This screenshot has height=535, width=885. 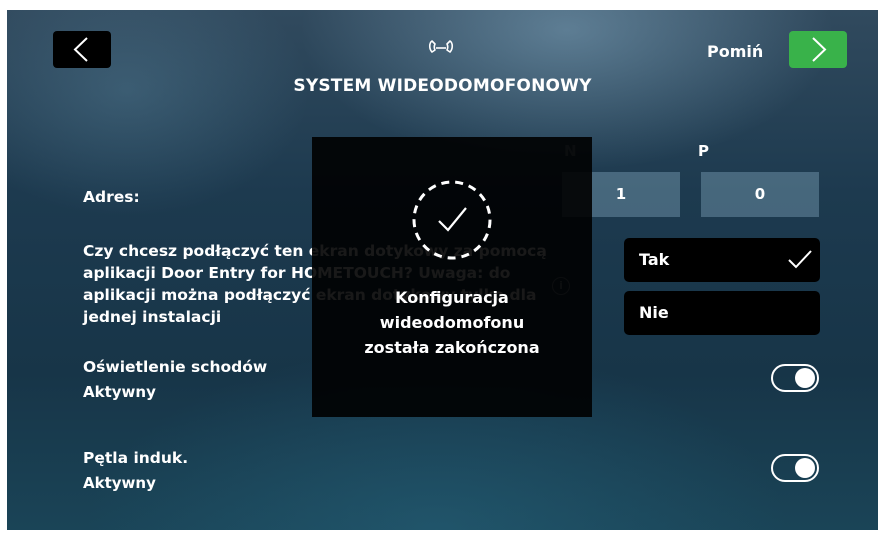 I want to click on stair-lighting-label: Oświetlenie schodów, so click(x=175, y=367).